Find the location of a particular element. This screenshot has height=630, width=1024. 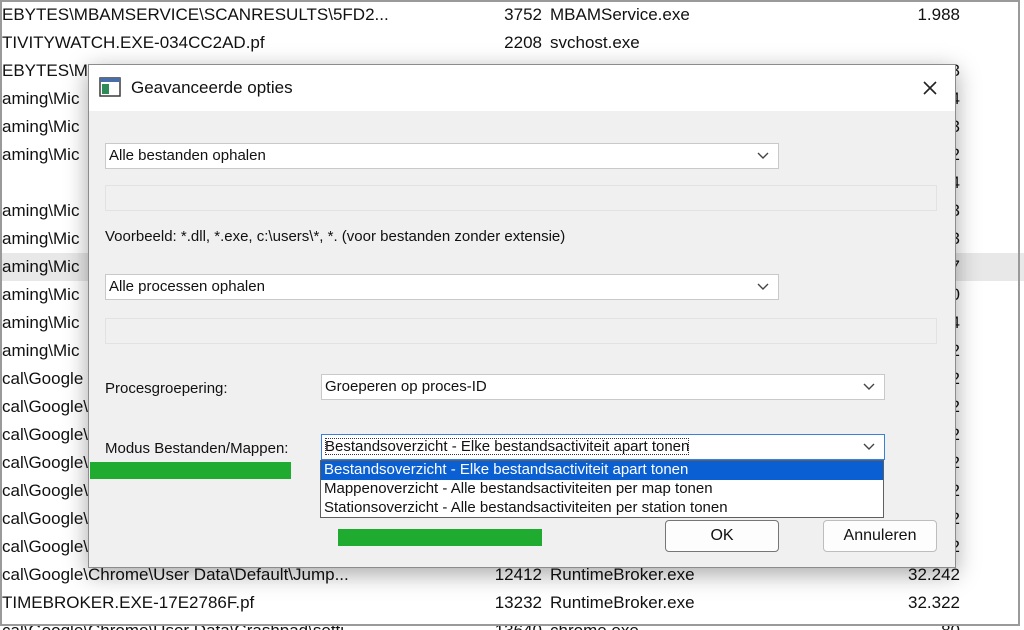

process-grouping-dropdown: Groeperen op proces-ID is located at coordinates (603, 387).